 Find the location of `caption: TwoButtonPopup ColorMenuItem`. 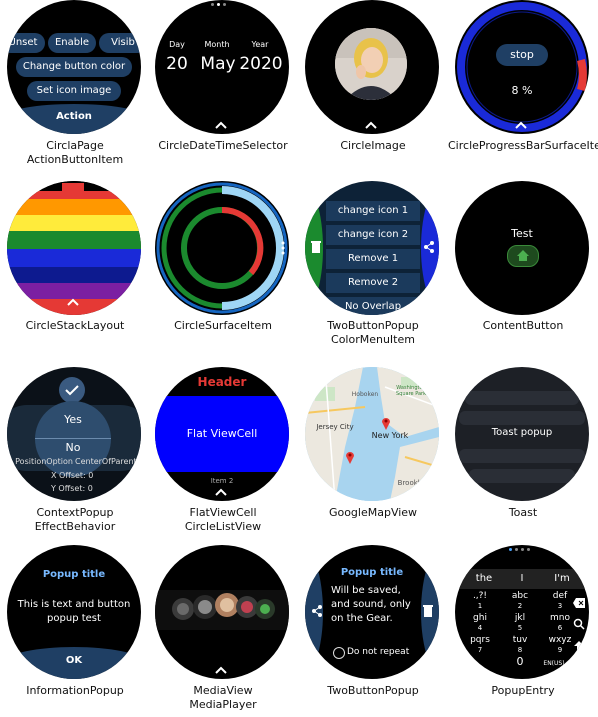

caption: TwoButtonPopup ColorMenuItem is located at coordinates (373, 333).